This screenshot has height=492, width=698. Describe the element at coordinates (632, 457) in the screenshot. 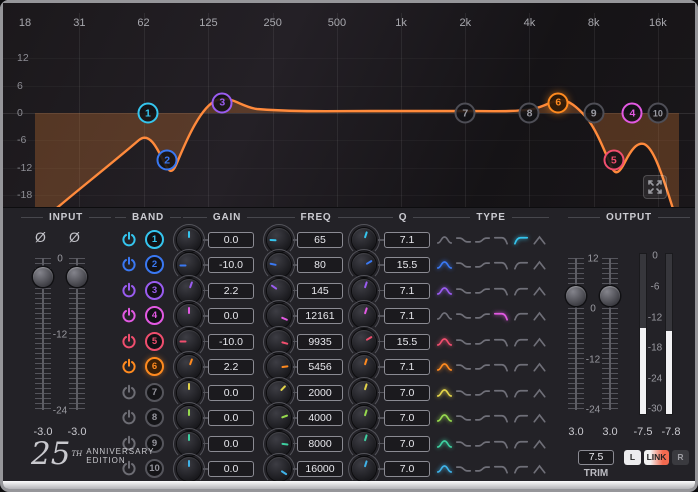

I see `channel-left-button: L` at that location.